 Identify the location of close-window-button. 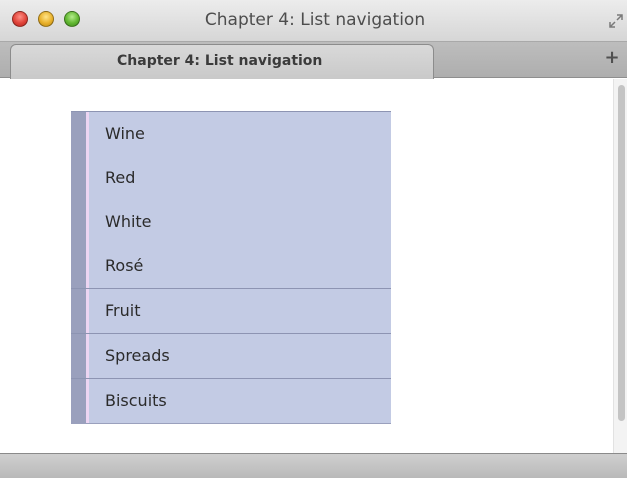
(20, 19).